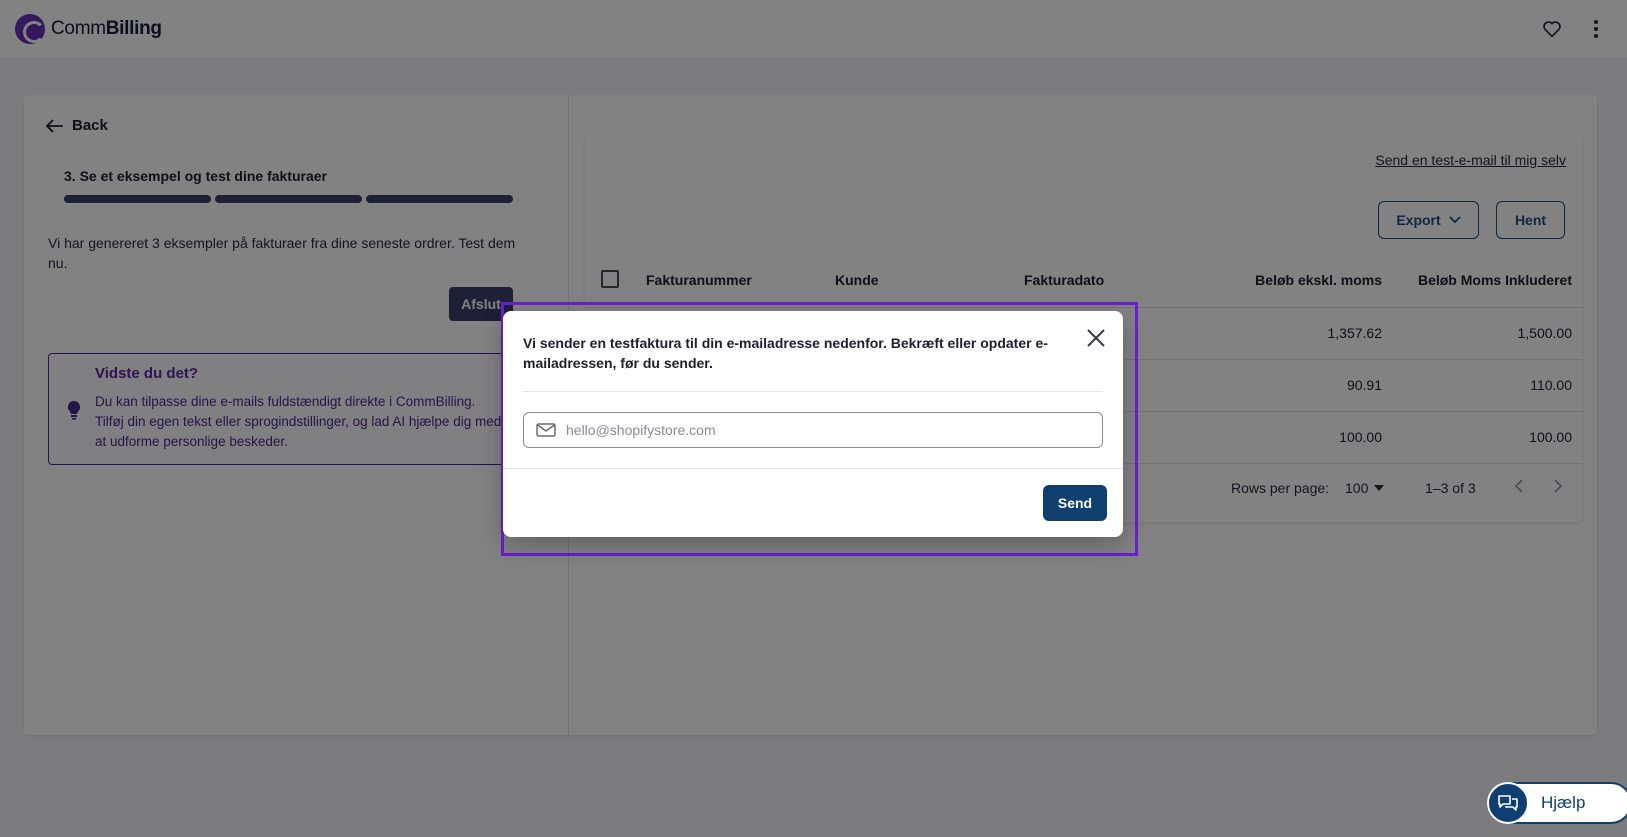 This screenshot has height=837, width=1627. Describe the element at coordinates (813, 468) in the screenshot. I see `dialog-footer-divider` at that location.